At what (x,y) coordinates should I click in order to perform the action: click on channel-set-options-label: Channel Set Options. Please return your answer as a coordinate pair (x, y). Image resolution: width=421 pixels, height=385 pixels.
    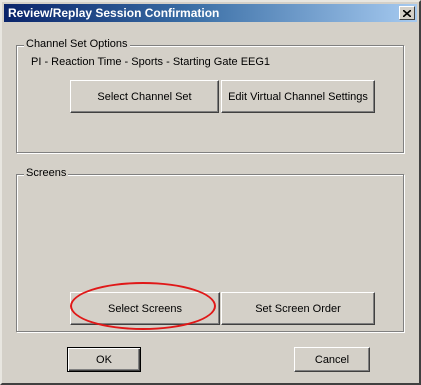
    Looking at the image, I should click on (77, 44).